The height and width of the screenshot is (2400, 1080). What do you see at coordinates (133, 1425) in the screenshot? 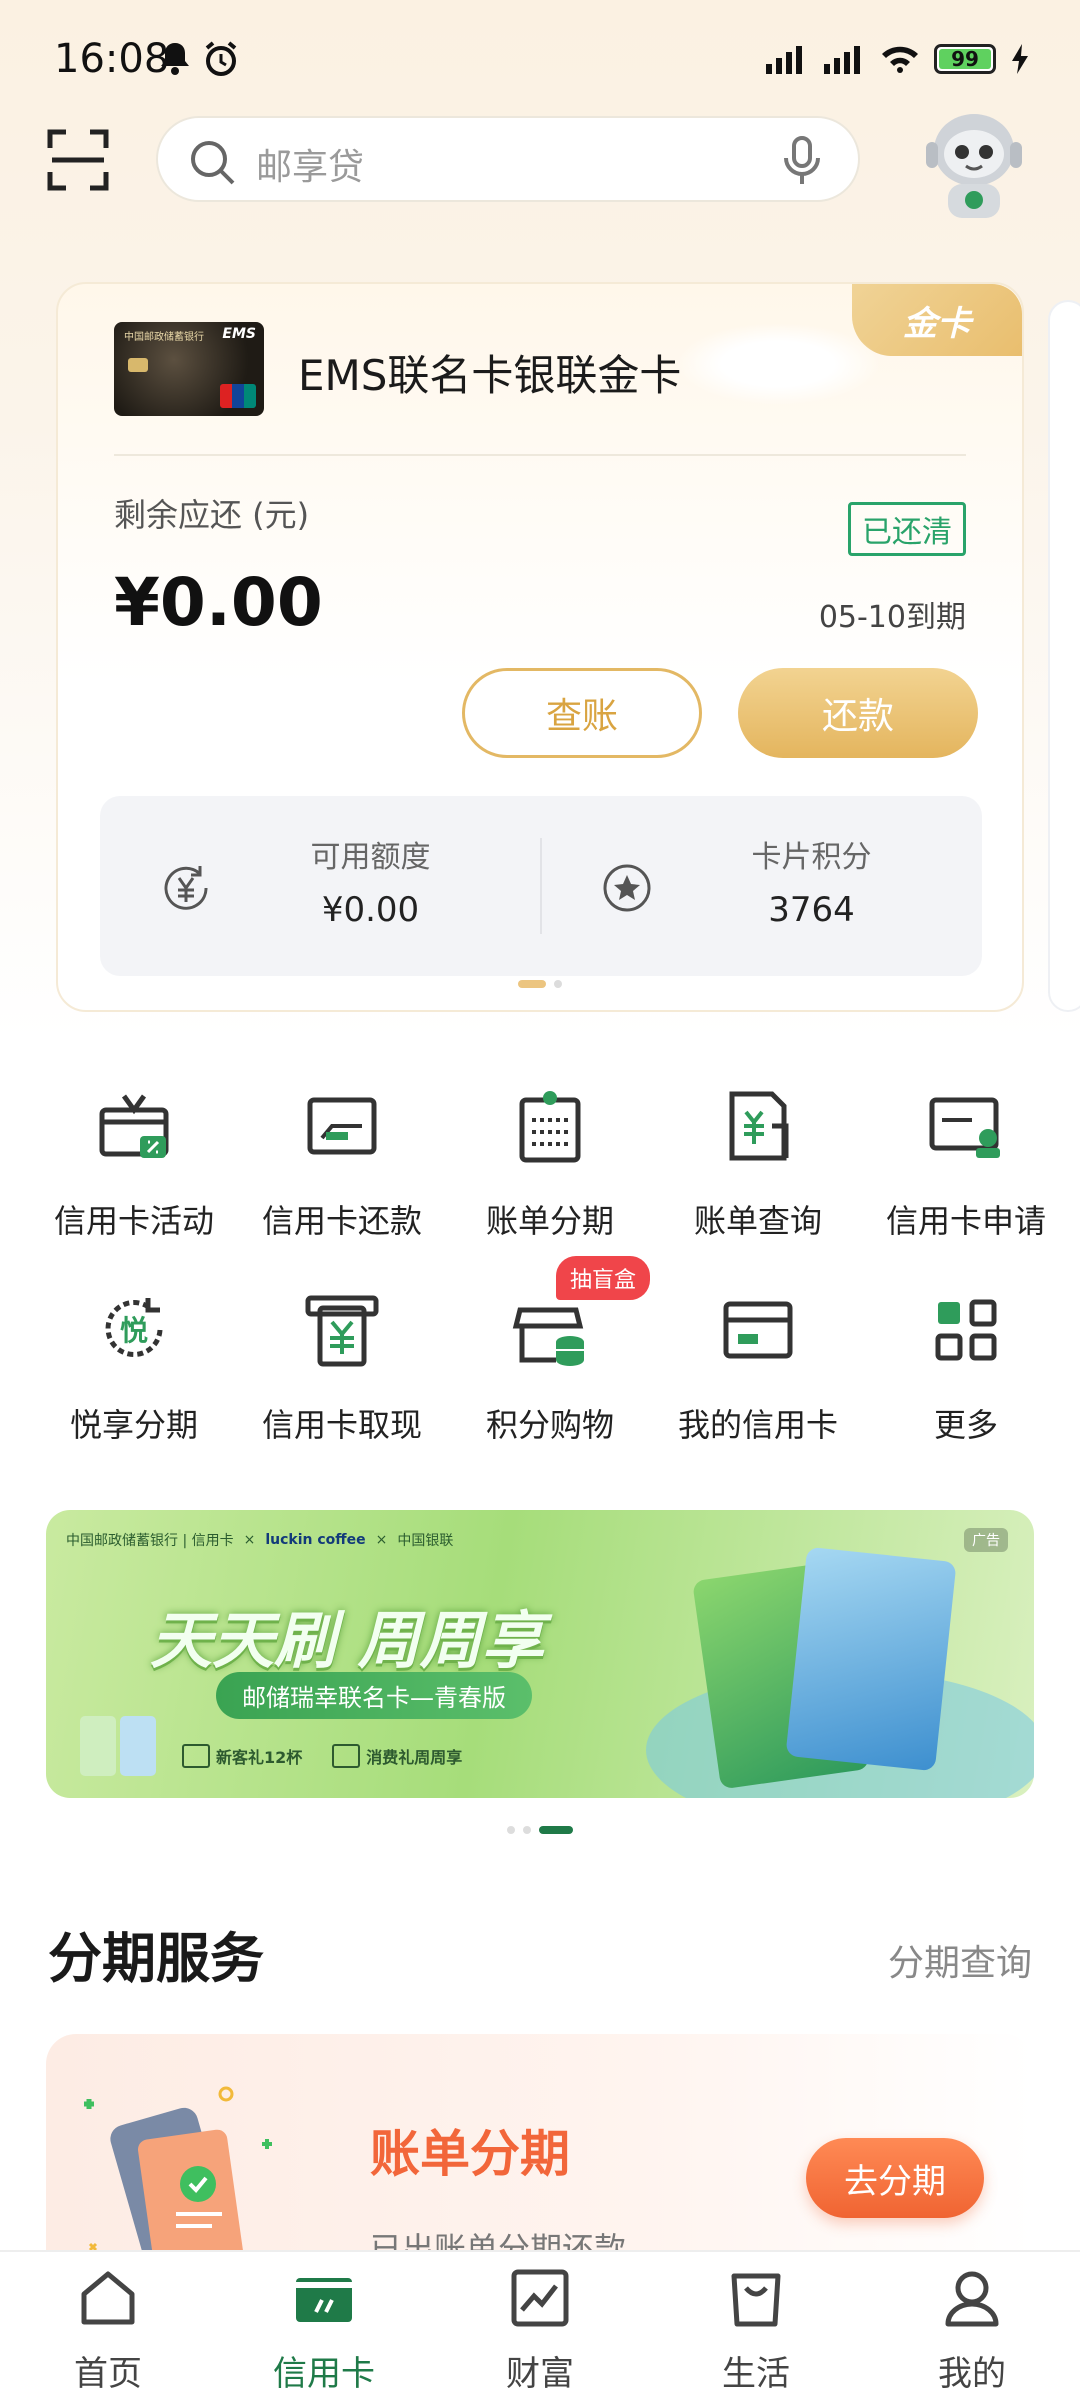
I see `quick-action-label: 悦享分期` at bounding box center [133, 1425].